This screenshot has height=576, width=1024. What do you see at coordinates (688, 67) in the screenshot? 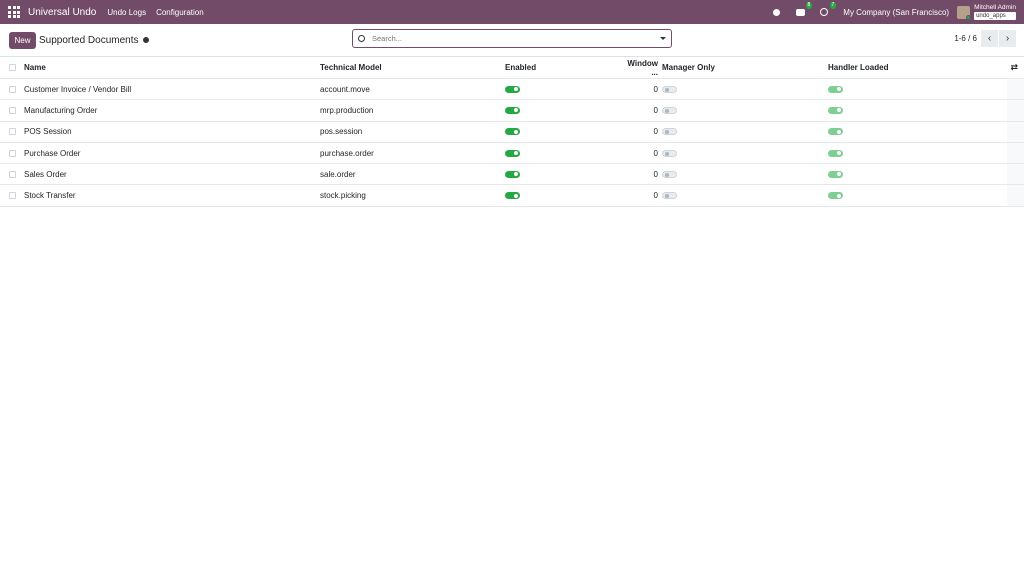
I see `column-header-manager: Manager Only` at bounding box center [688, 67].